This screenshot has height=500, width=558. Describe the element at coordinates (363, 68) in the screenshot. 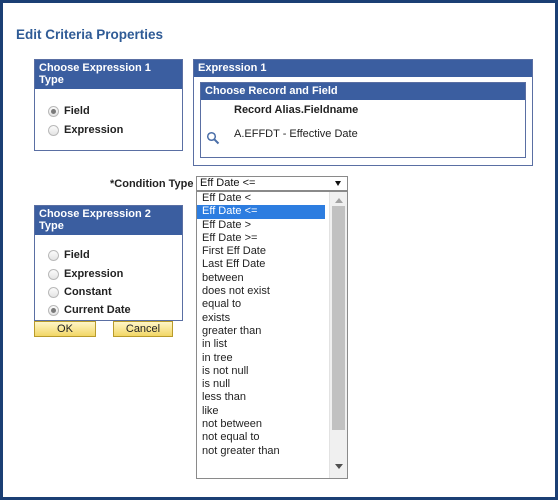

I see `expression1-header: Expression 1` at that location.